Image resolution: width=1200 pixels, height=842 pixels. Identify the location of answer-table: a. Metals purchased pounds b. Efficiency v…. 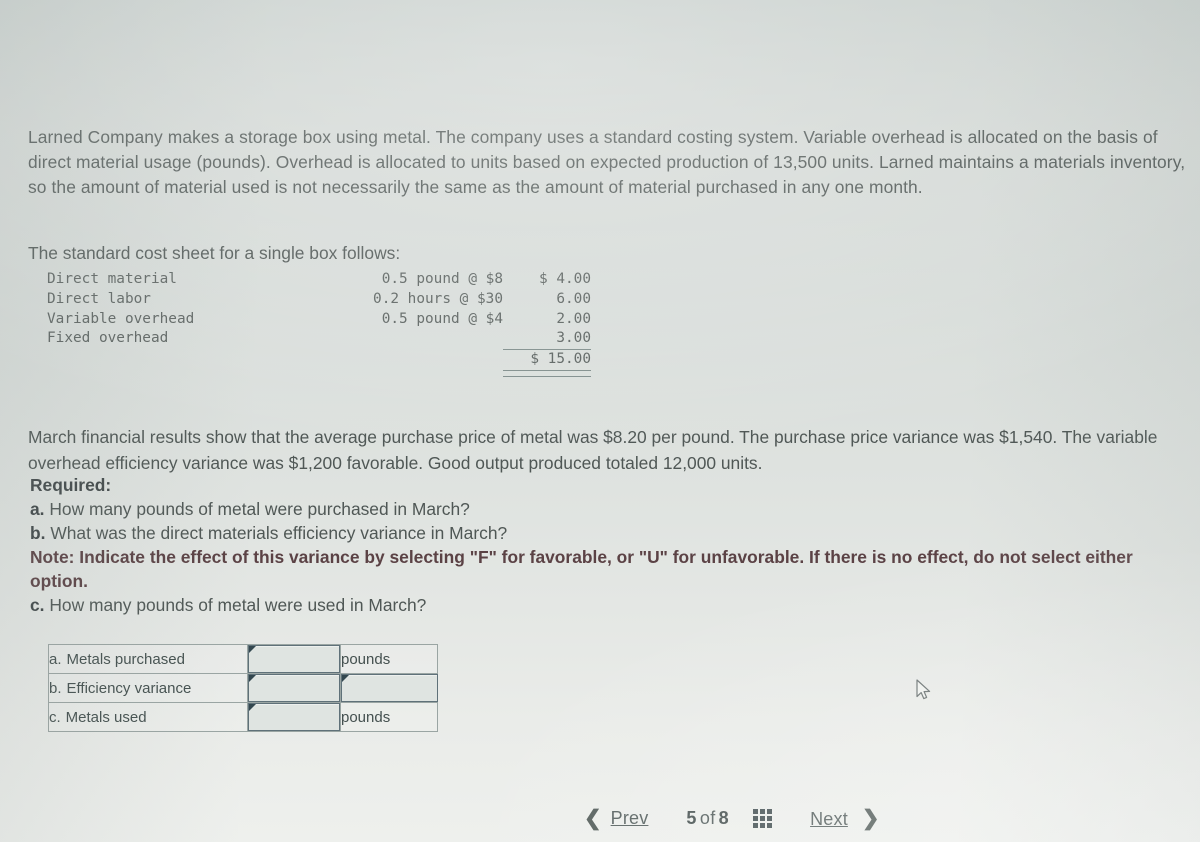
(243, 688).